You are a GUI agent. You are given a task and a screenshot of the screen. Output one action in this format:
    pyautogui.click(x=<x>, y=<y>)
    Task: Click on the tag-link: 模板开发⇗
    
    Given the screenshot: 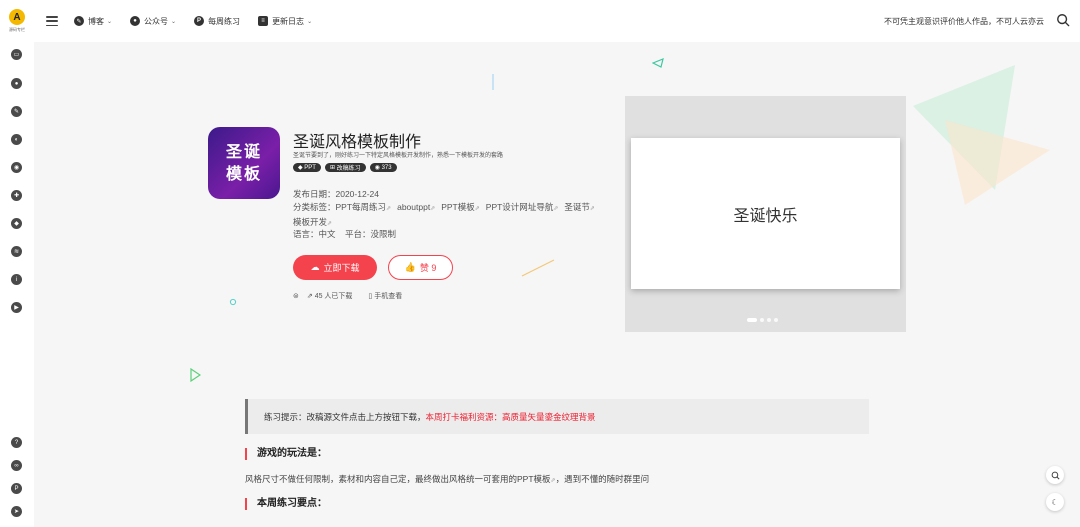 What is the action you would take?
    pyautogui.click(x=312, y=222)
    